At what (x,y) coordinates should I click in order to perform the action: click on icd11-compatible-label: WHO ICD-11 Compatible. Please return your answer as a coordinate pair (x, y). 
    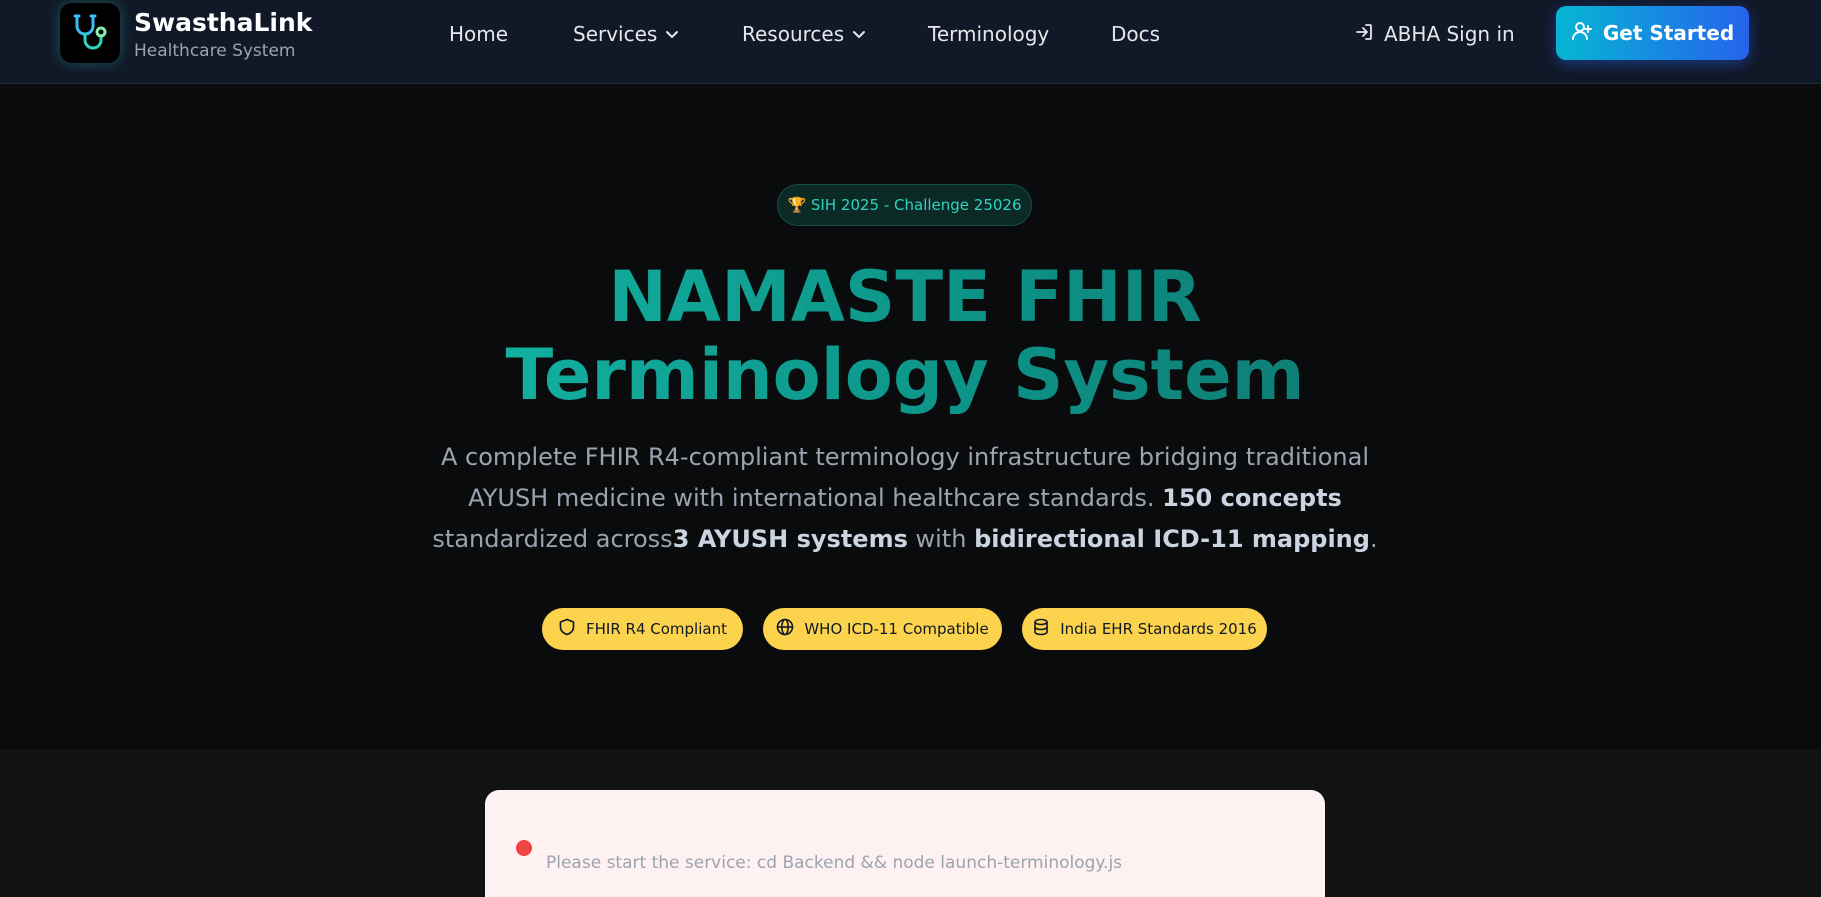
    Looking at the image, I should click on (896, 629).